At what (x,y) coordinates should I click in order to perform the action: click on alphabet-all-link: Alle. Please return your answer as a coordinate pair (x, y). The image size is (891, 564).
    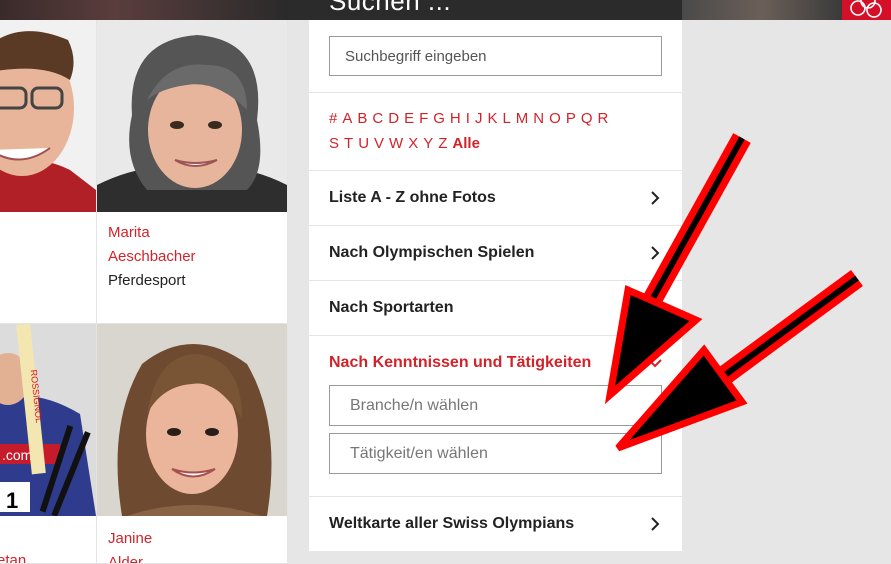
    Looking at the image, I should click on (466, 143).